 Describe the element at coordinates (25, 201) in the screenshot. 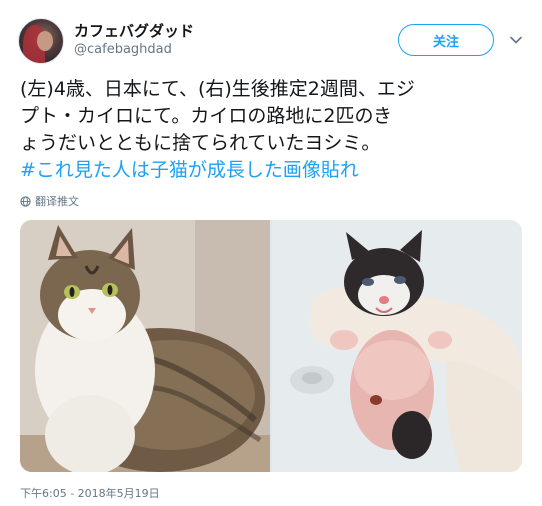

I see `globe-icon` at that location.